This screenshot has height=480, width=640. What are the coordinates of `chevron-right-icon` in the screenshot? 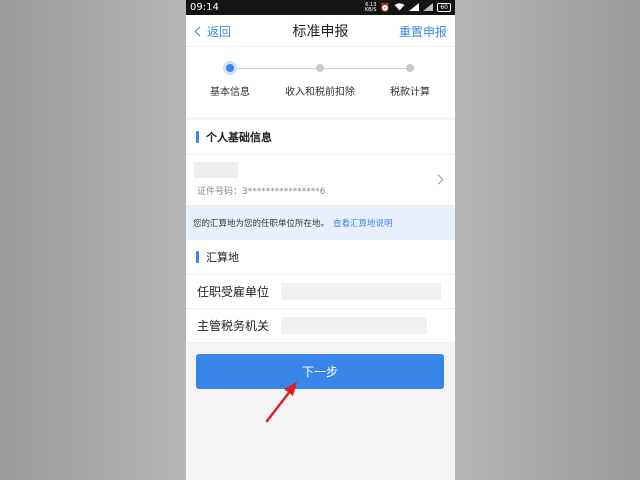 It's located at (438, 179).